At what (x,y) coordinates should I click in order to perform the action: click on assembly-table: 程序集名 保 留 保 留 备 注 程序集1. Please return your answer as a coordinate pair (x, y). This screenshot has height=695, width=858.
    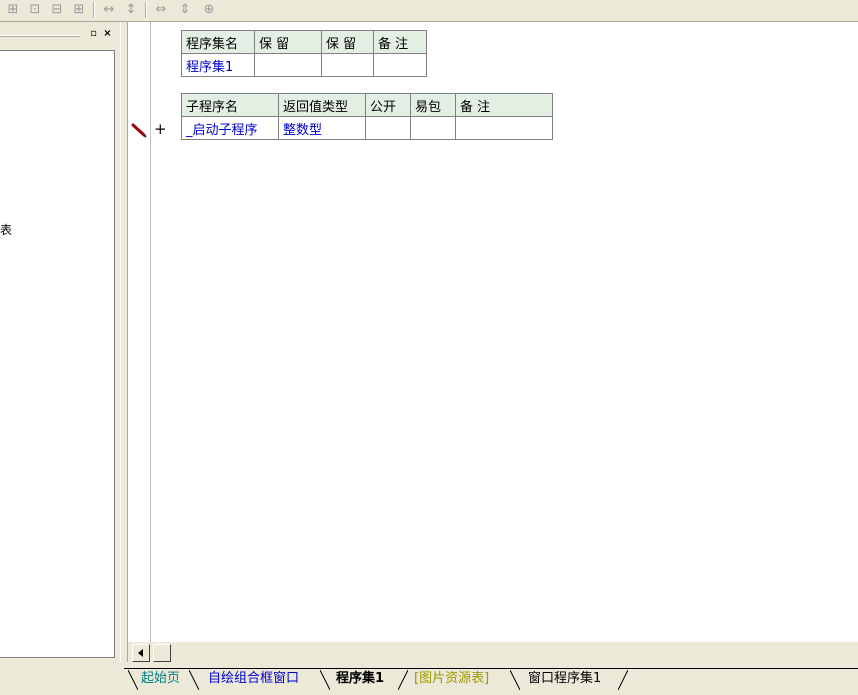
    Looking at the image, I should click on (304, 53).